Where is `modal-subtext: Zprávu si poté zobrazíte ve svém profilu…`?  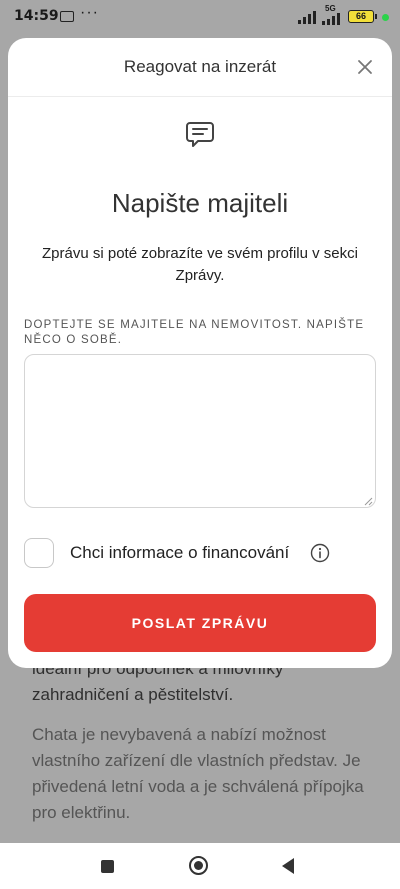
modal-subtext: Zprávu si poté zobrazíte ve svém profilu… is located at coordinates (200, 264).